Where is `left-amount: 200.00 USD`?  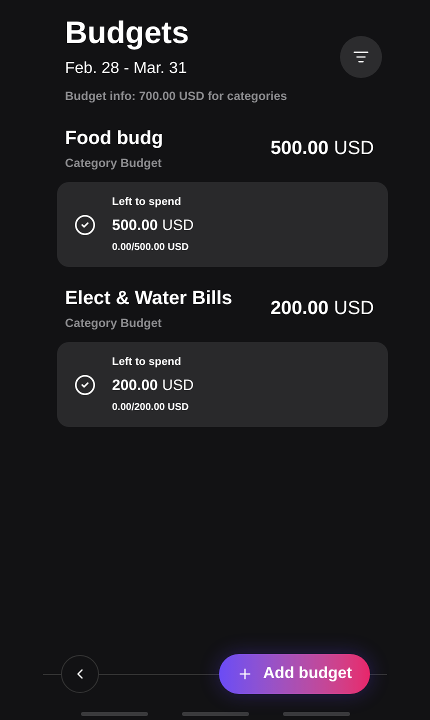 left-amount: 200.00 USD is located at coordinates (153, 386).